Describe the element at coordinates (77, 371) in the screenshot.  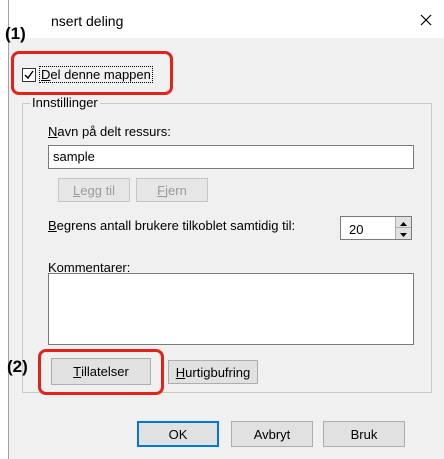
I see `permissions-button-mnemonic: T` at that location.